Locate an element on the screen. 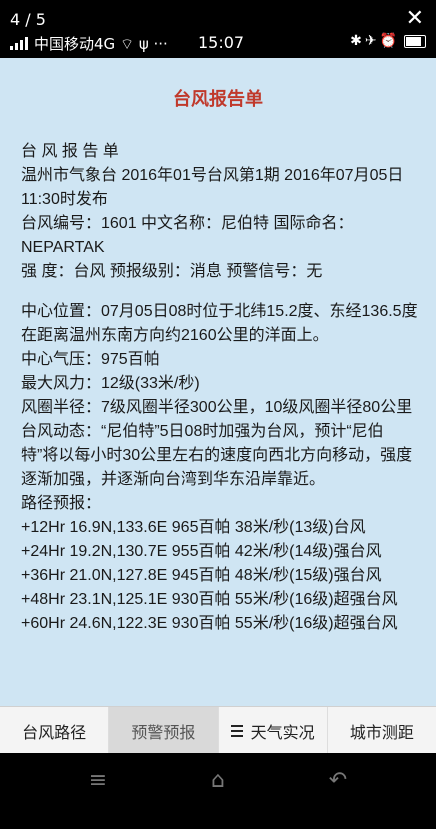  carrier-name: 中国移动4G is located at coordinates (75, 44).